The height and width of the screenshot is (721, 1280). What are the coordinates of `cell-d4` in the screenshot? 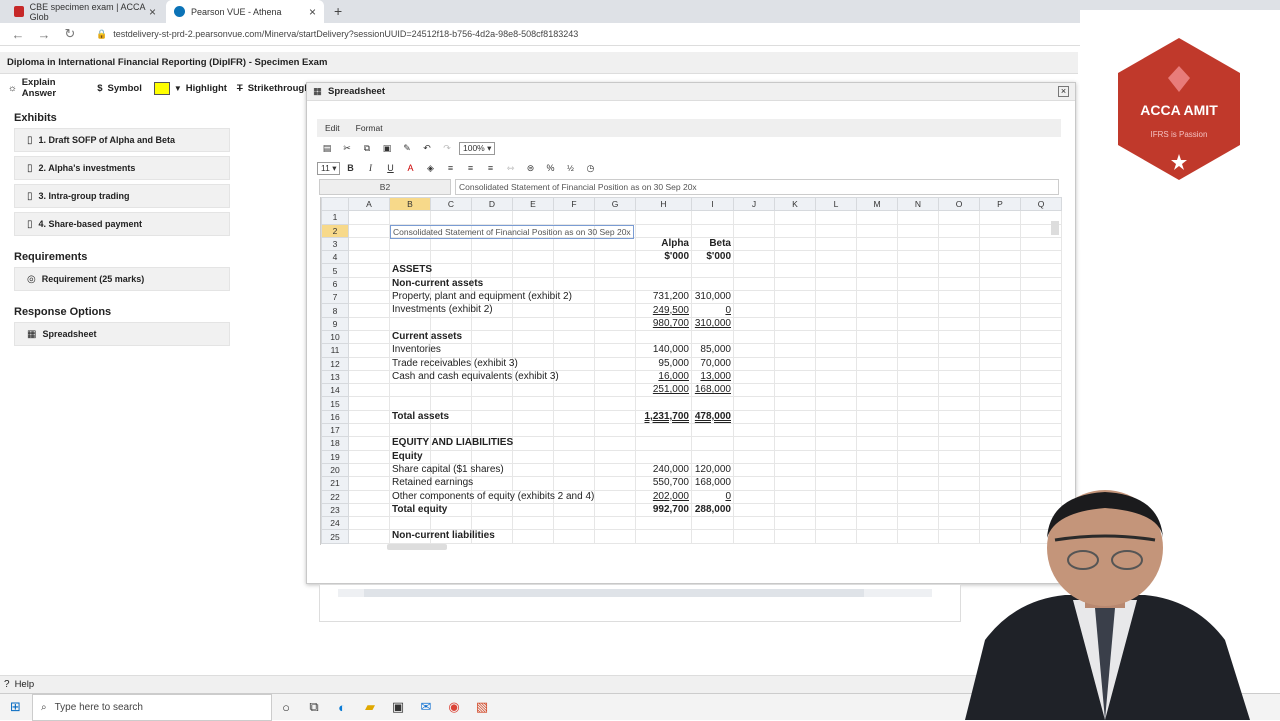 It's located at (492, 257).